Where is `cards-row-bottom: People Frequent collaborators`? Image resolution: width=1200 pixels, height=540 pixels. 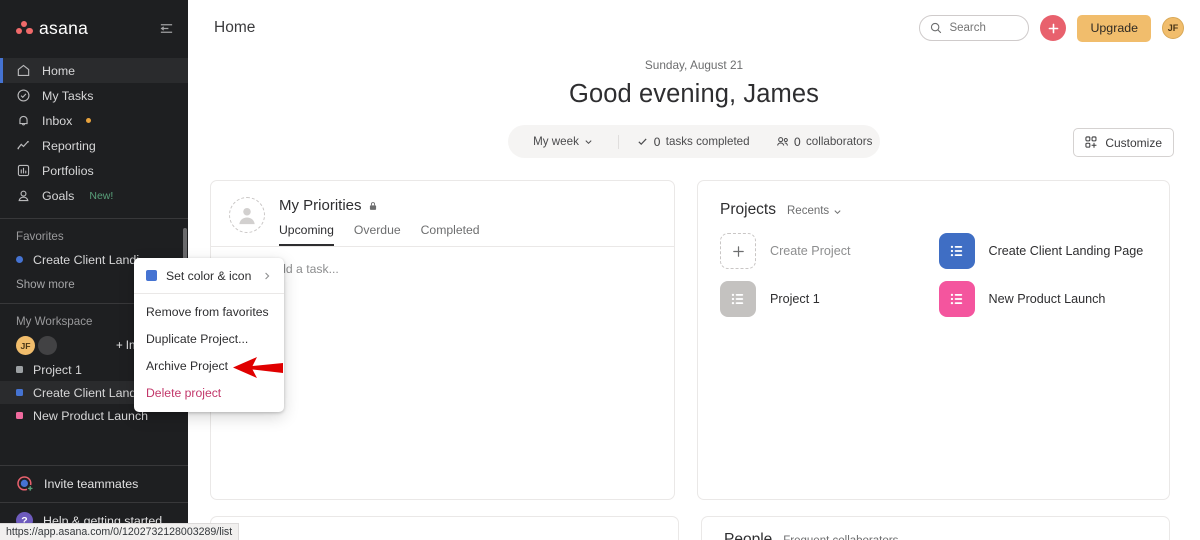
cards-row-bottom: People Frequent collaborators is located at coordinates (690, 528).